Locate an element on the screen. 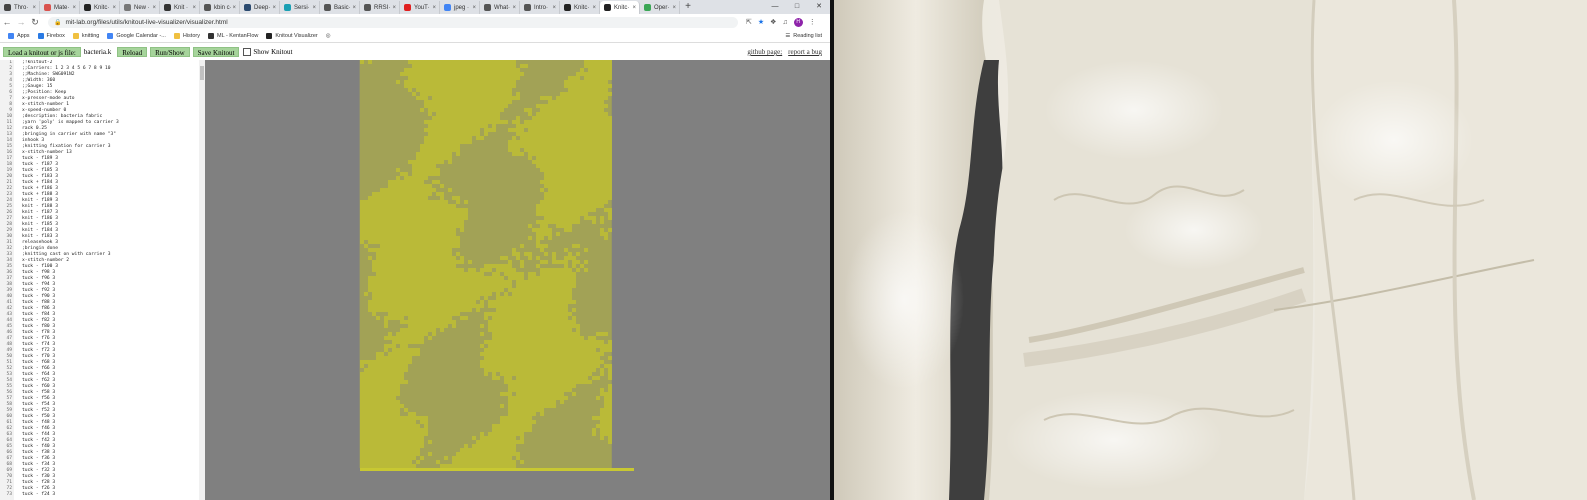  editor-scrollbar-thumb is located at coordinates (202, 73).